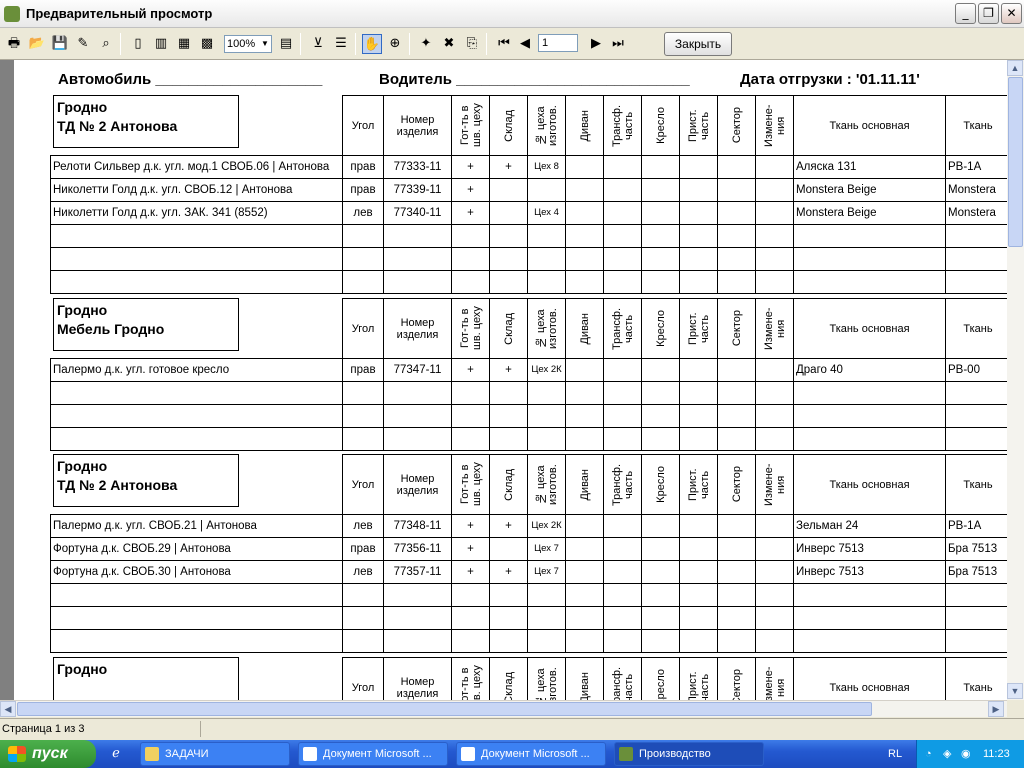 The width and height of the screenshot is (1024, 768). I want to click on cell-ugol: лев, so click(362, 213).